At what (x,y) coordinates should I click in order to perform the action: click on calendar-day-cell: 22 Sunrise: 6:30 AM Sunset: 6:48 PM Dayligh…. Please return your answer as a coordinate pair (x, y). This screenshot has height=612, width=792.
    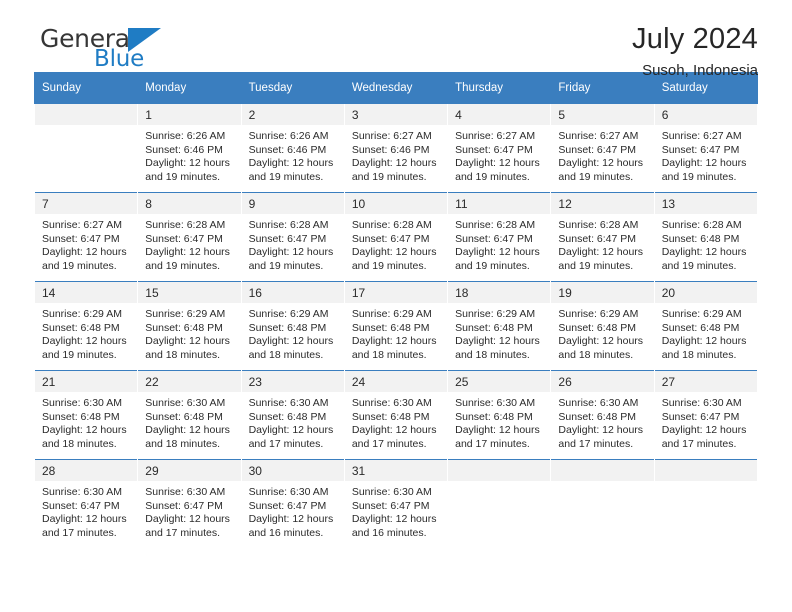
    Looking at the image, I should click on (189, 415).